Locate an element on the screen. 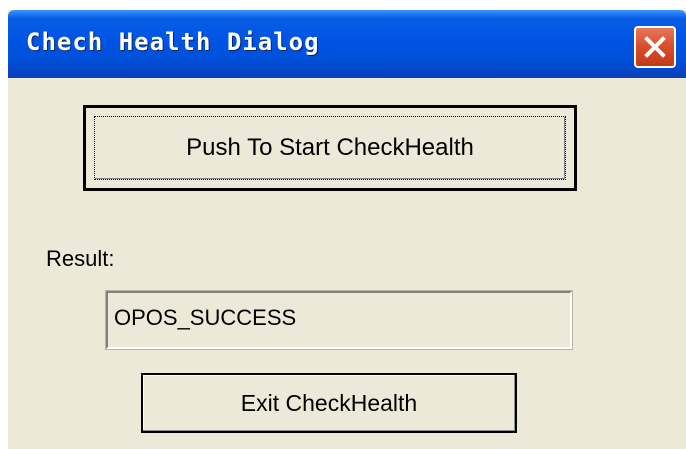 The height and width of the screenshot is (449, 686). focus-rectangle: Push To Start CheckHealth is located at coordinates (330, 148).